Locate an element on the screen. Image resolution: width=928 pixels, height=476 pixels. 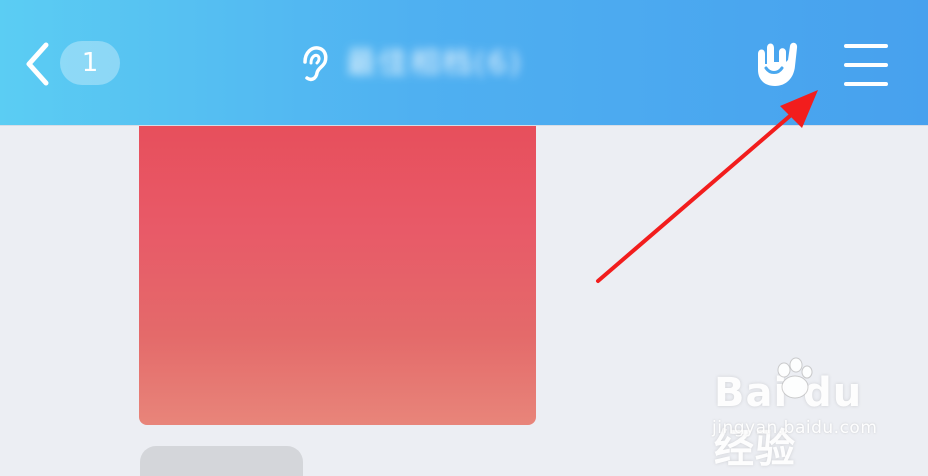
message-bubble is located at coordinates (221, 461).